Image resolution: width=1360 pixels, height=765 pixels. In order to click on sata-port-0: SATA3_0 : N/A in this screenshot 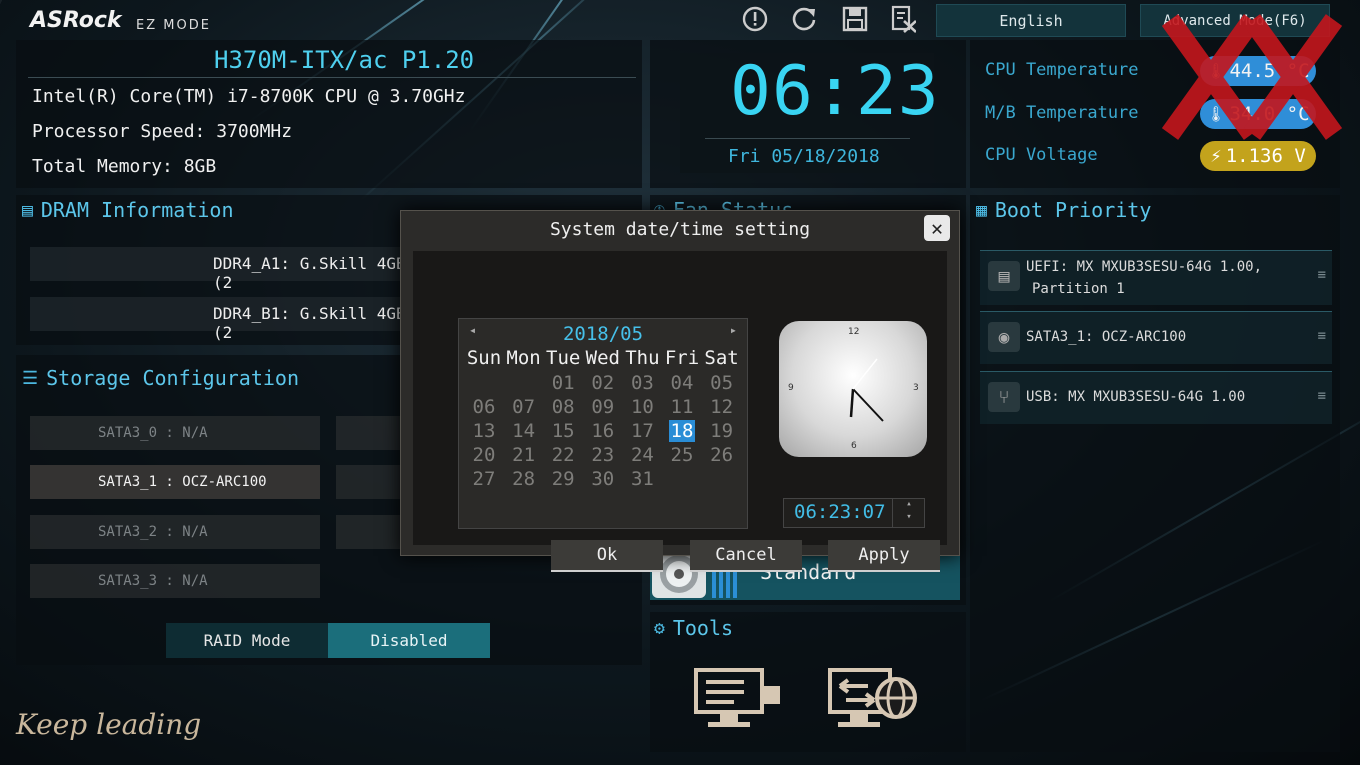, I will do `click(175, 433)`.